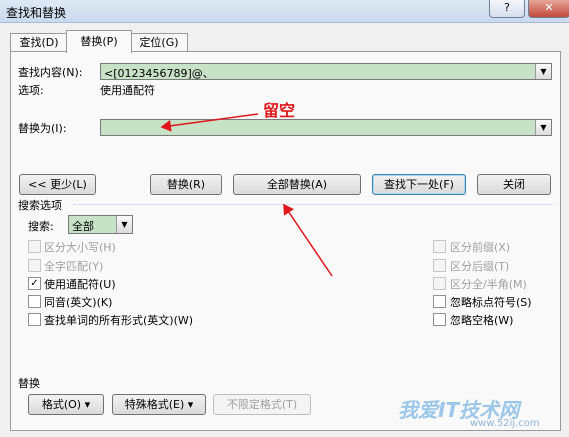 This screenshot has width=569, height=437. I want to click on annotation-text: 留空, so click(279, 110).